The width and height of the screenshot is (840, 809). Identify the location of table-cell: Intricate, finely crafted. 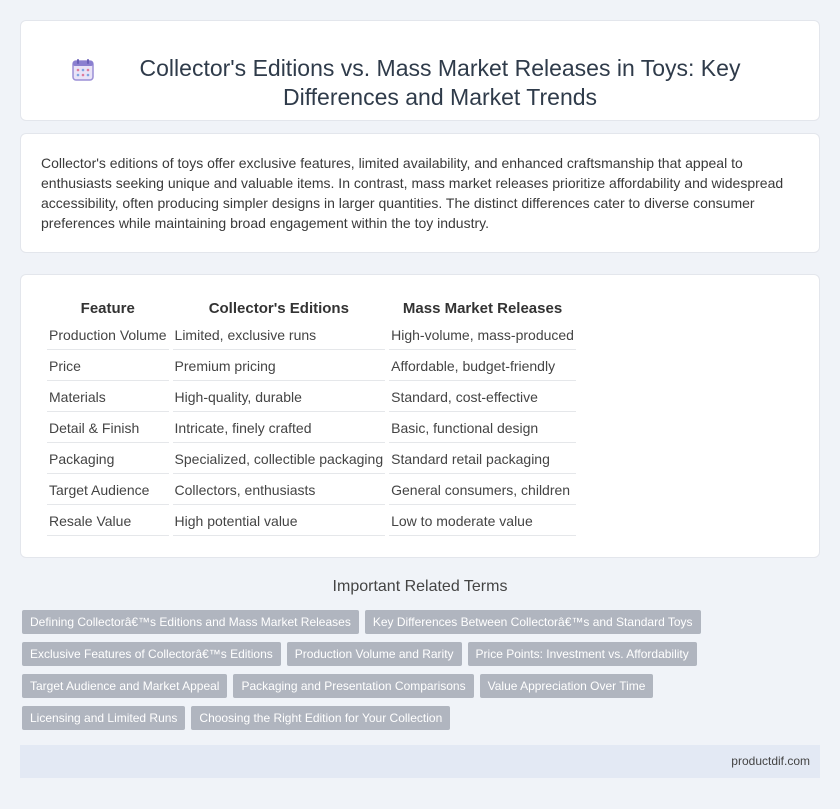
(279, 428).